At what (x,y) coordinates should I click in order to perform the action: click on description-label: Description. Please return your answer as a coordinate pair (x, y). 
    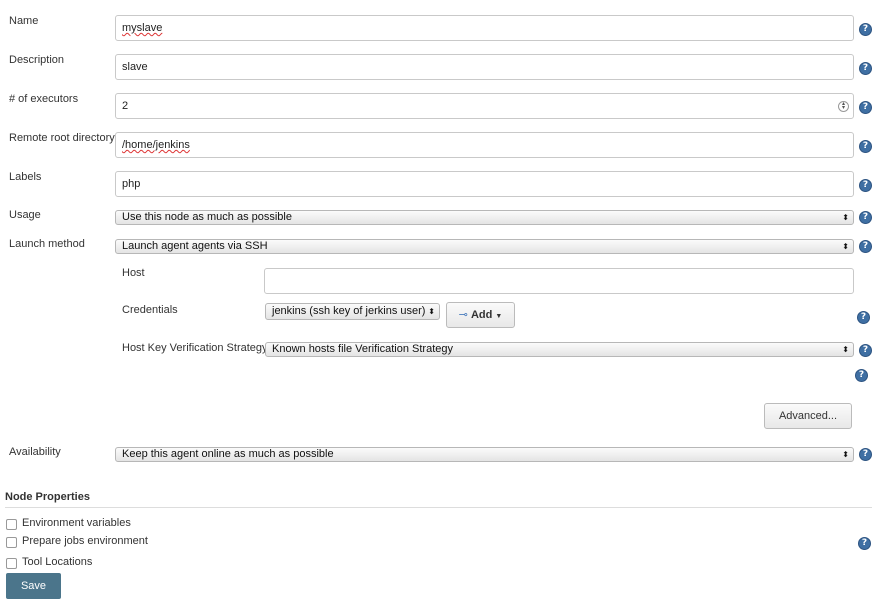
    Looking at the image, I should click on (37, 60).